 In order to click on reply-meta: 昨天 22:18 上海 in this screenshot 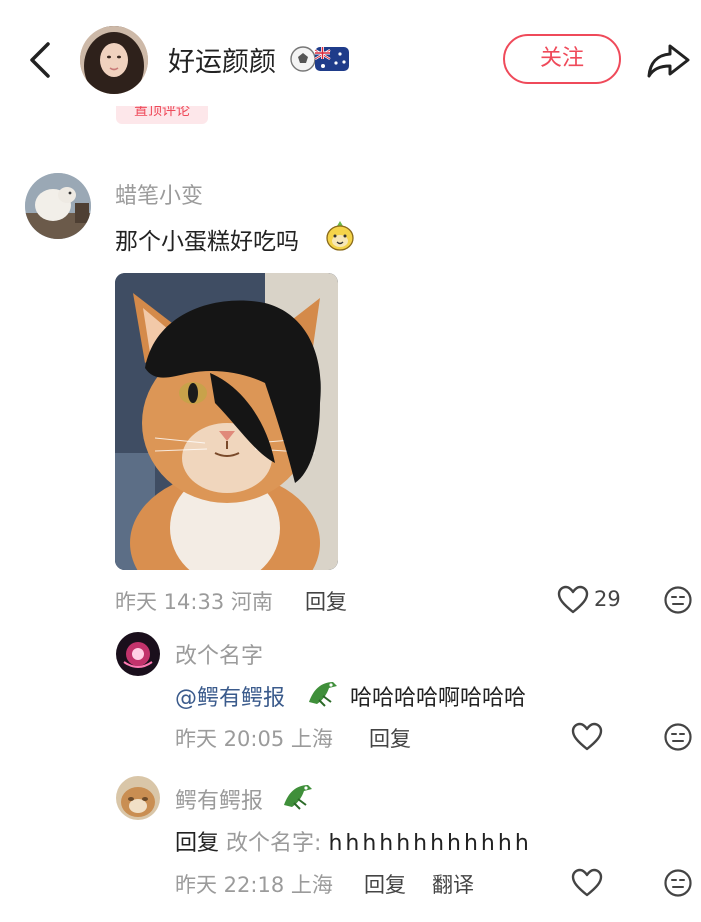, I will do `click(254, 885)`.